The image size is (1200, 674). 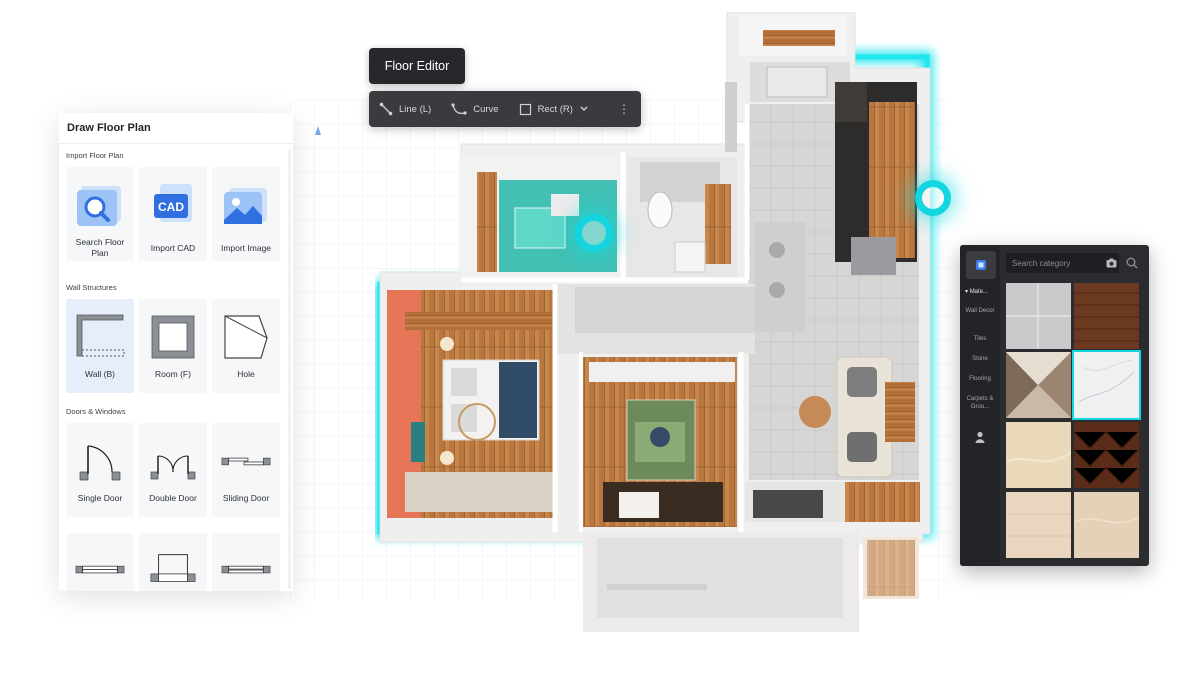 I want to click on material-swatch-parquet, so click(x=1038, y=385).